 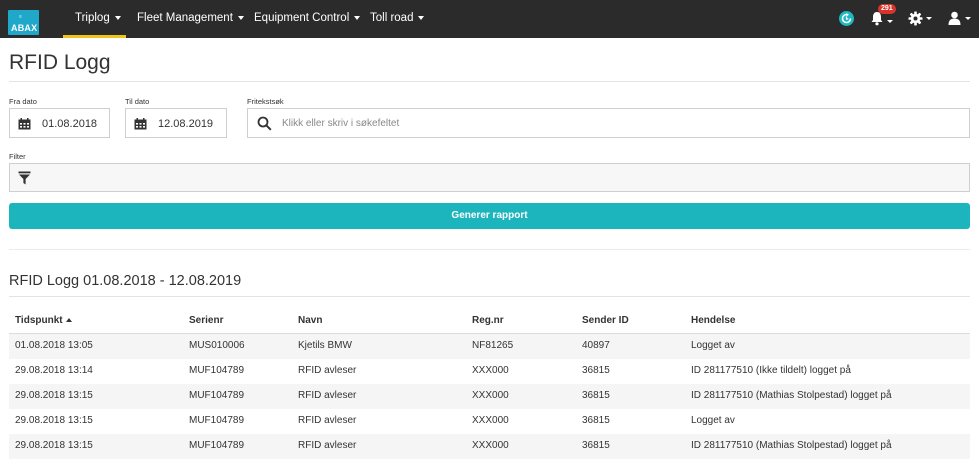 I want to click on cell-sender-id: 40897, so click(x=596, y=345).